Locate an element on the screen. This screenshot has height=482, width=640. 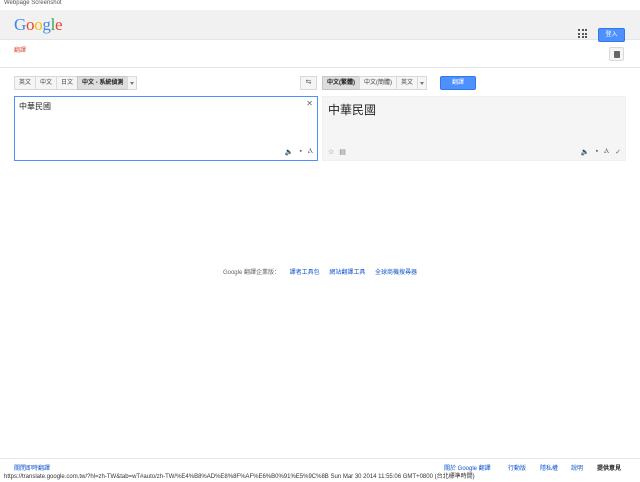
source-tools: 🔈 ▪ Ⲁ is located at coordinates (299, 152).